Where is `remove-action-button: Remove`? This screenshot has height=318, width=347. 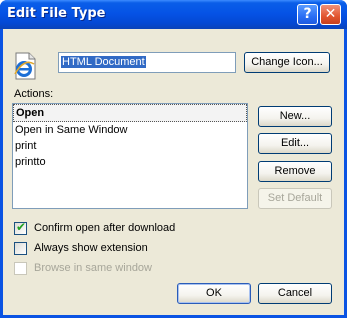
remove-action-button: Remove is located at coordinates (295, 171).